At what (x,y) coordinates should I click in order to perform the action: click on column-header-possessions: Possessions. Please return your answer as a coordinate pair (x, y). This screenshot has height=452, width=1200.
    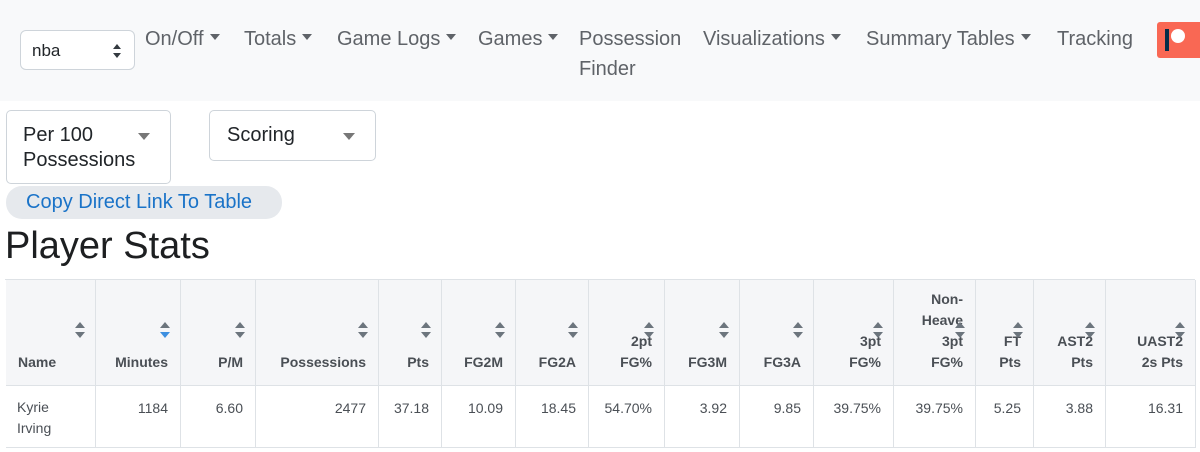
    Looking at the image, I should click on (317, 333).